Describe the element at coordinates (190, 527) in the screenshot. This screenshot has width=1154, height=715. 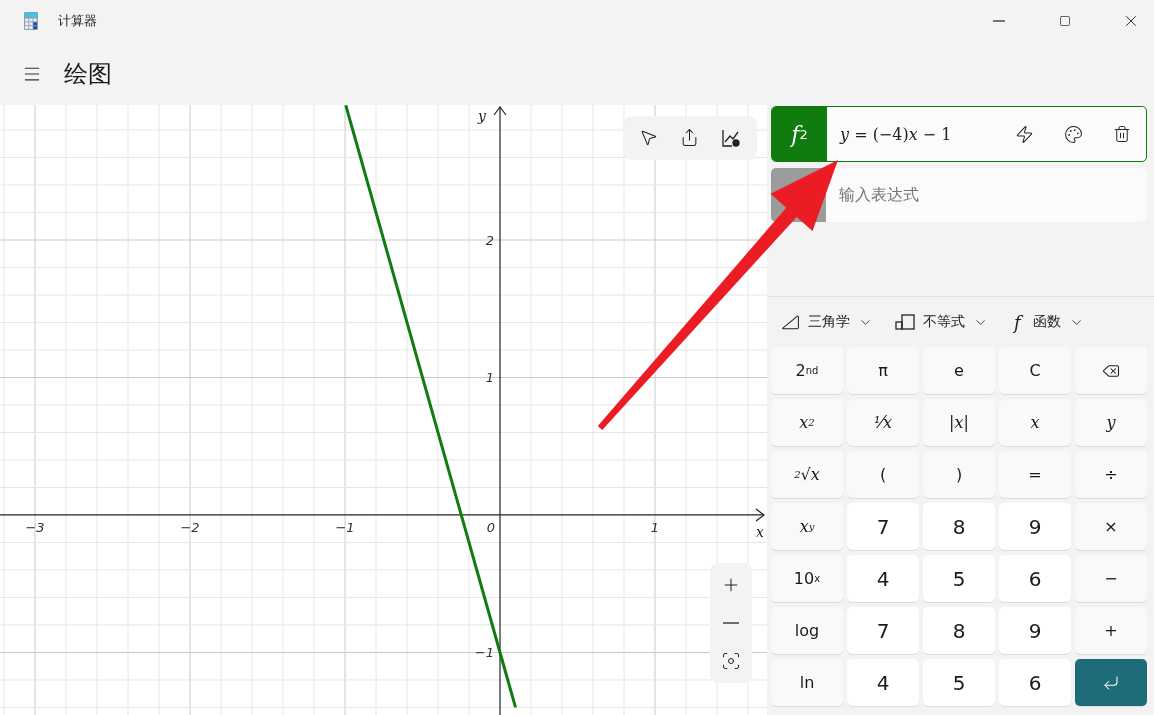
I see `tick-label: −2` at that location.